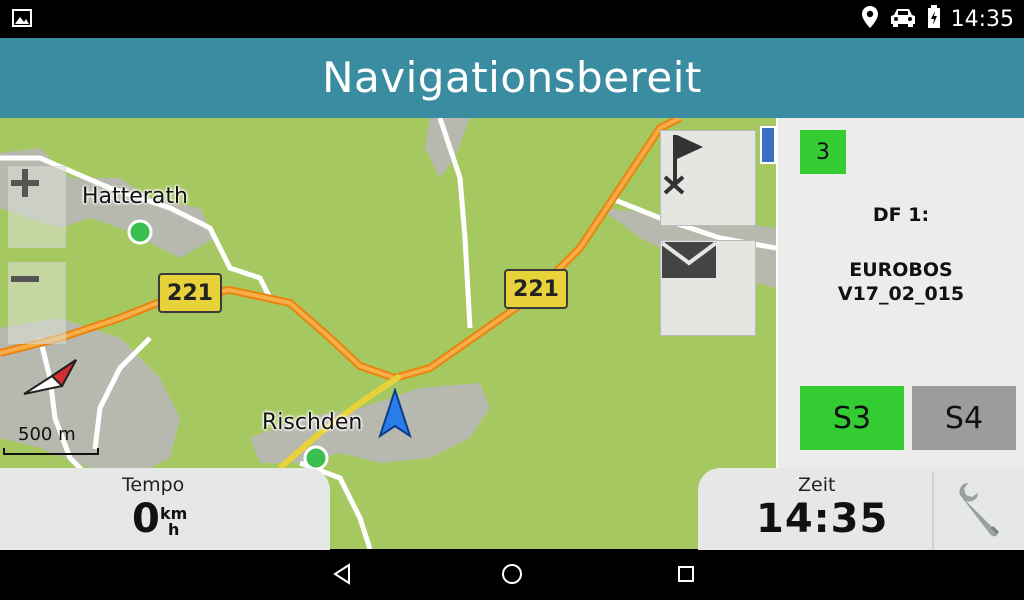  I want to click on s3-button: S3, so click(852, 418).